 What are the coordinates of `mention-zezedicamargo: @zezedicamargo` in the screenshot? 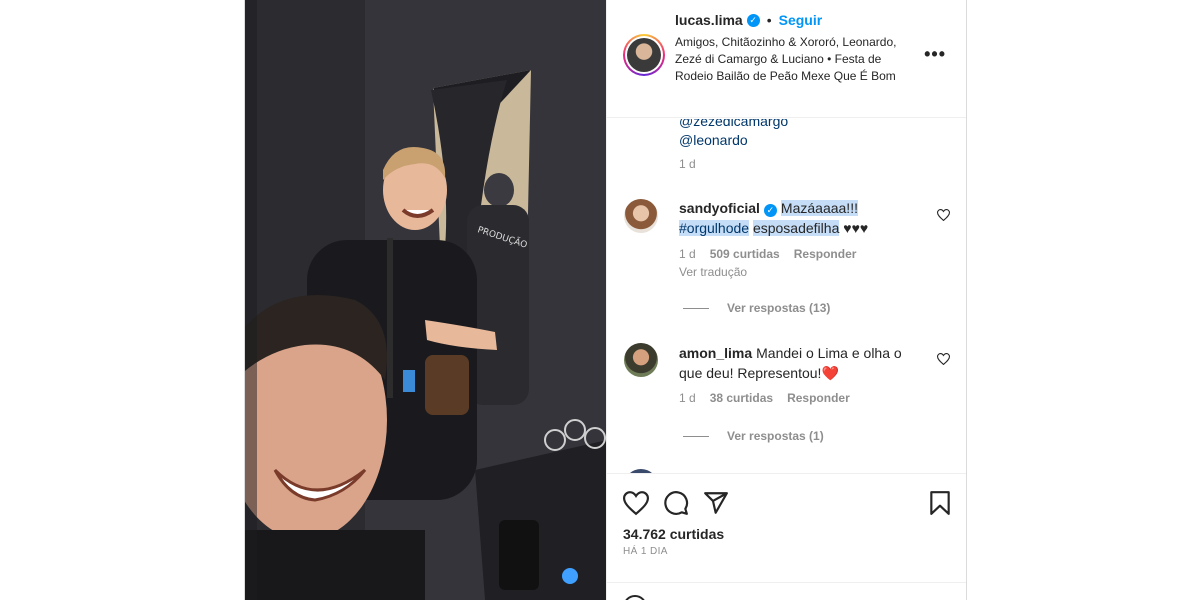 It's located at (733, 124).